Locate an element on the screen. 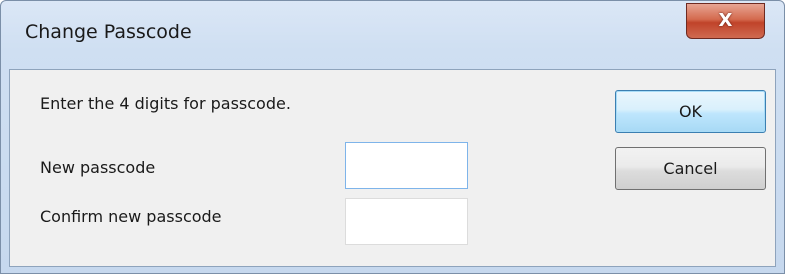 The width and height of the screenshot is (785, 274). cancel-button: Cancel is located at coordinates (690, 168).